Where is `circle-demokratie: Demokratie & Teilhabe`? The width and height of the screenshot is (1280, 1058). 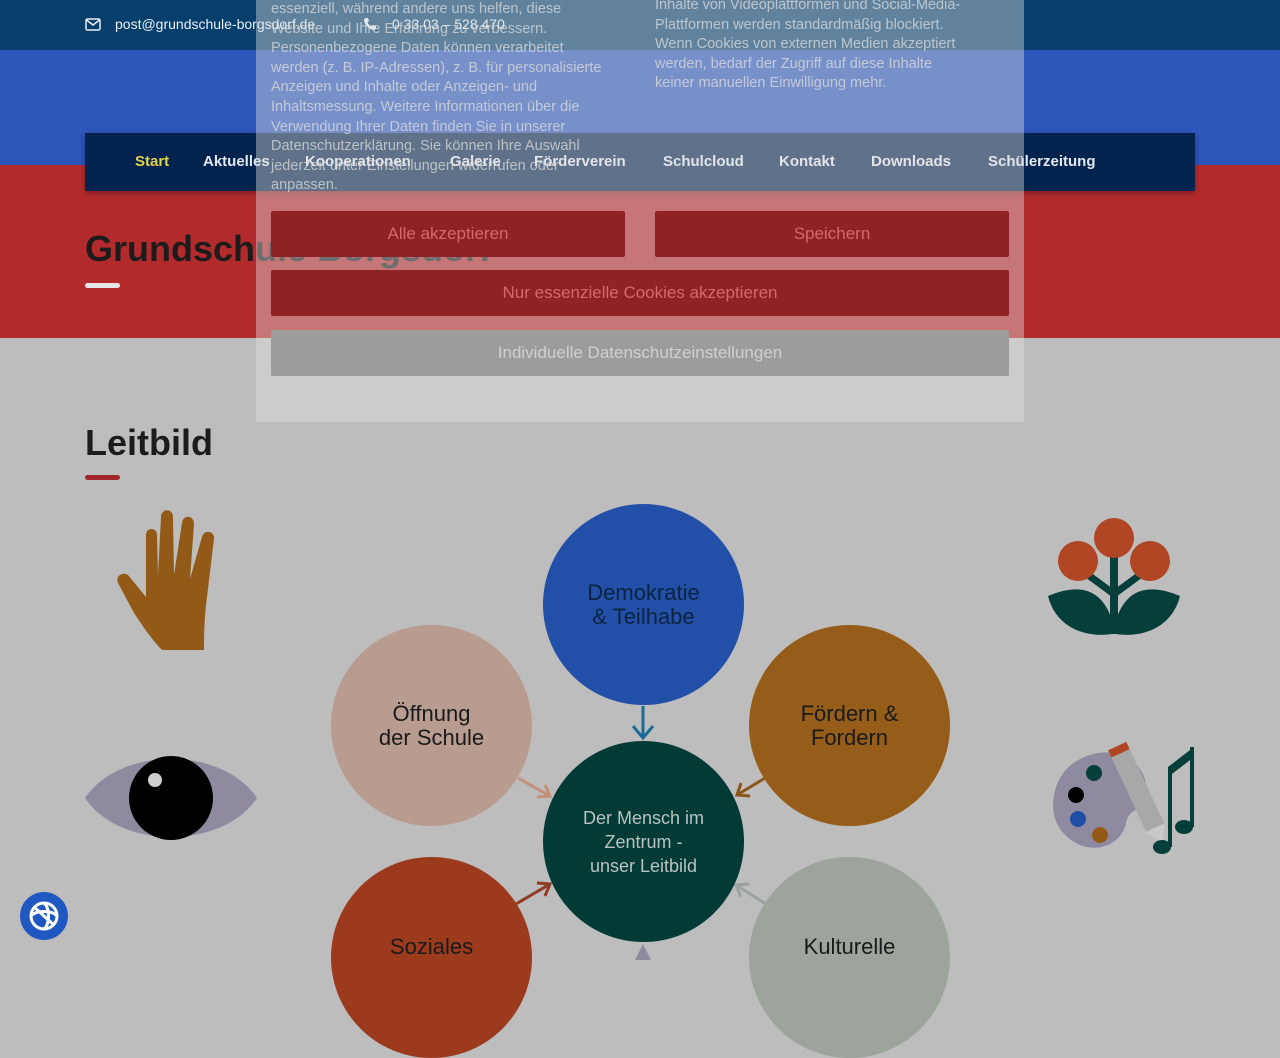 circle-demokratie: Demokratie & Teilhabe is located at coordinates (643, 604).